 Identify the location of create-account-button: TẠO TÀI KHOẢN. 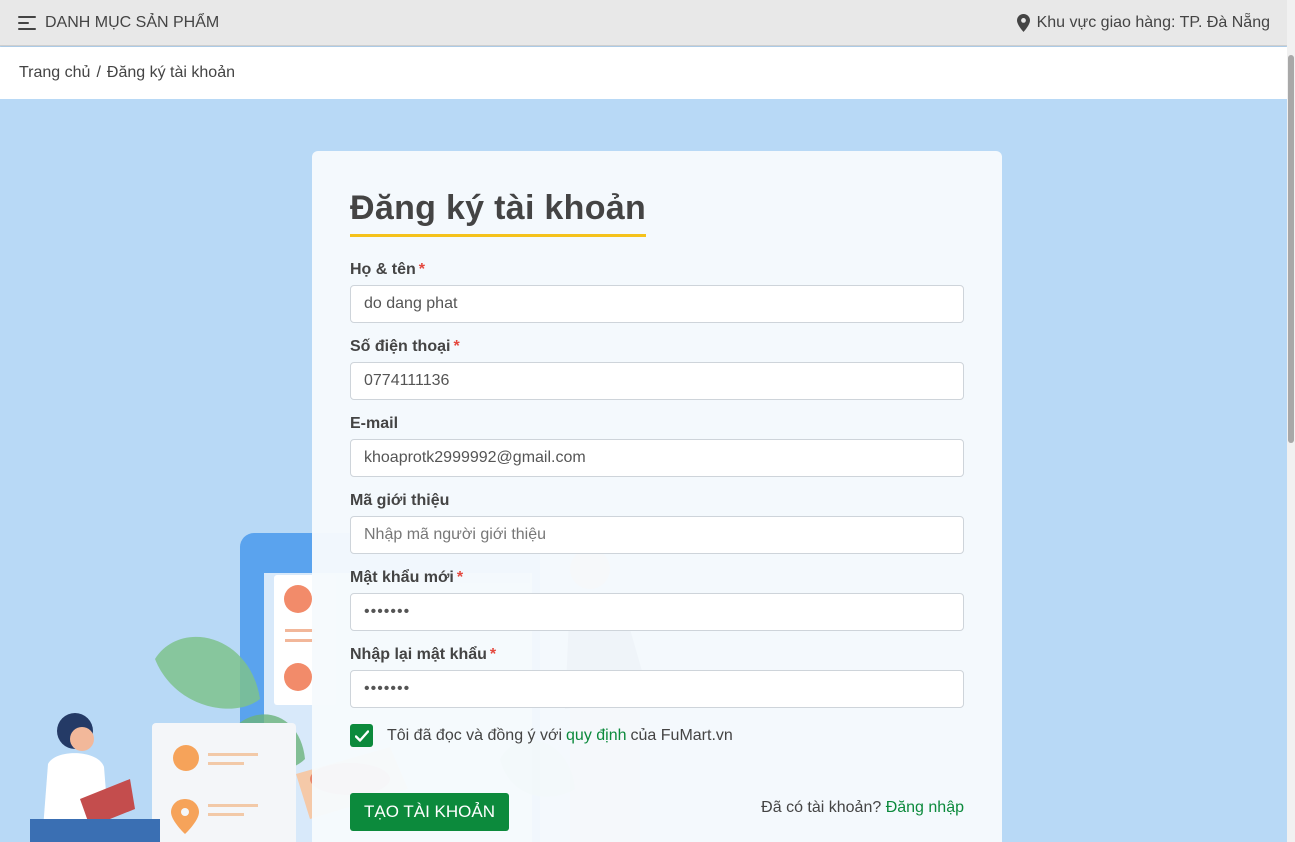
(429, 812).